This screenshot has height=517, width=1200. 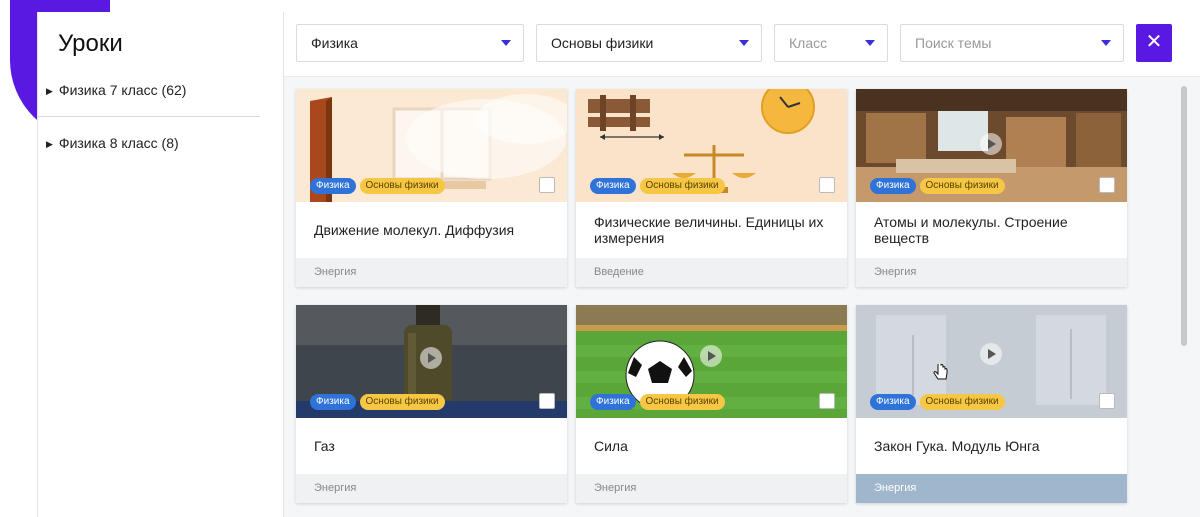 What do you see at coordinates (957, 446) in the screenshot?
I see `card-title: Закон Гука. Модуль Юнга` at bounding box center [957, 446].